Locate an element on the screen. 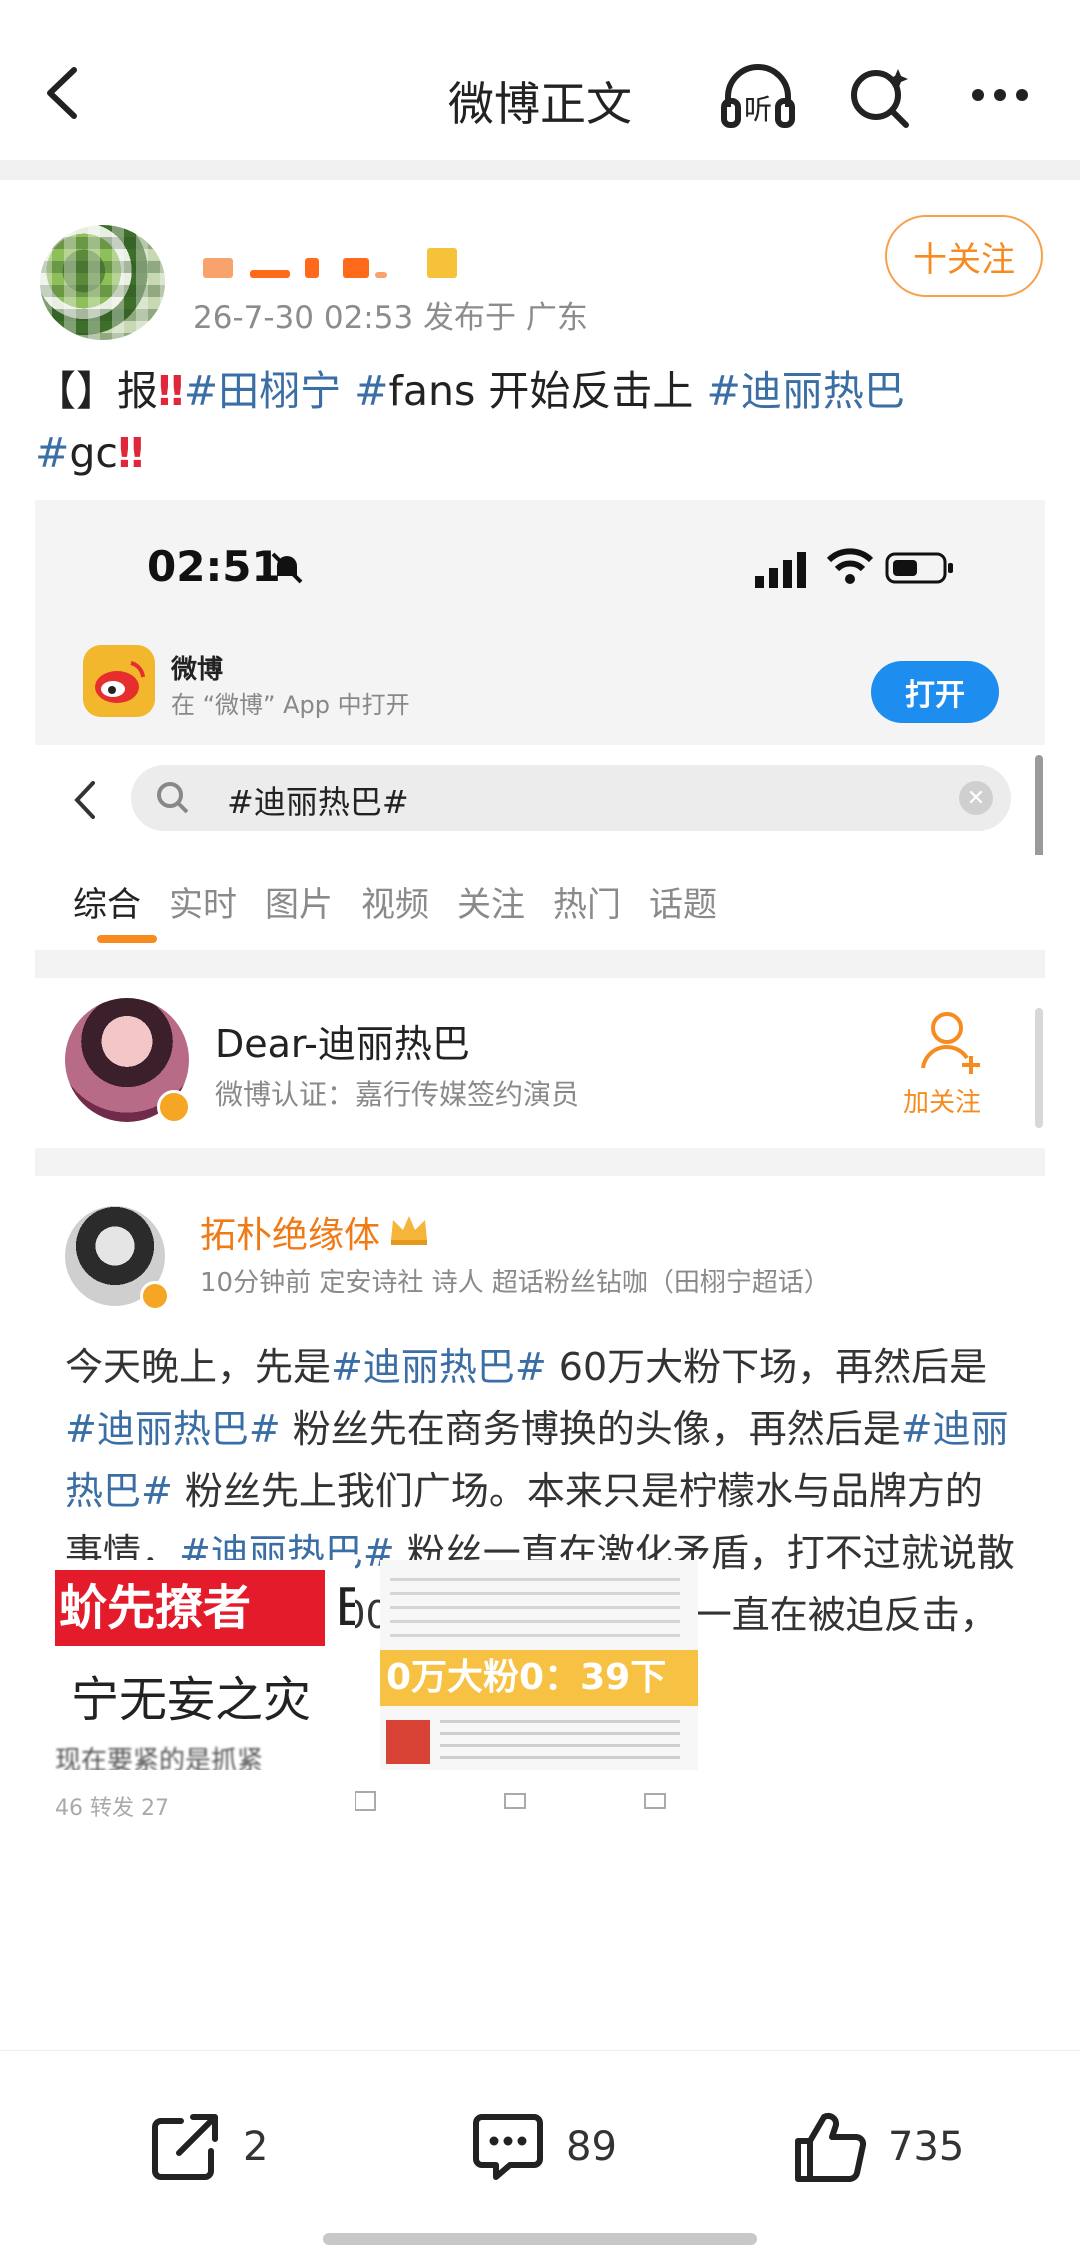 This screenshot has width=1080, height=2266. clear-icon: ✕ is located at coordinates (976, 798).